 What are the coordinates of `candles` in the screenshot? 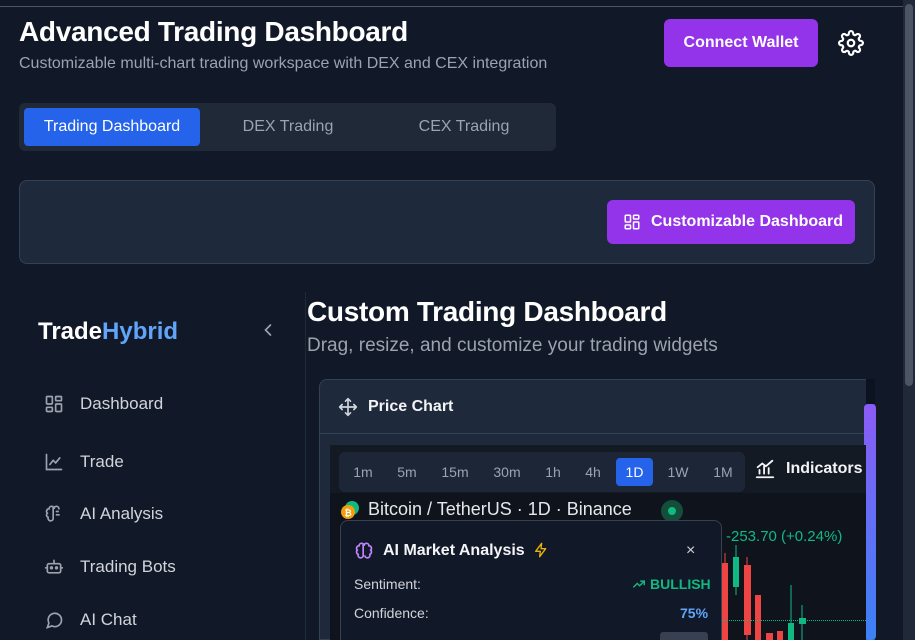 It's located at (764, 592).